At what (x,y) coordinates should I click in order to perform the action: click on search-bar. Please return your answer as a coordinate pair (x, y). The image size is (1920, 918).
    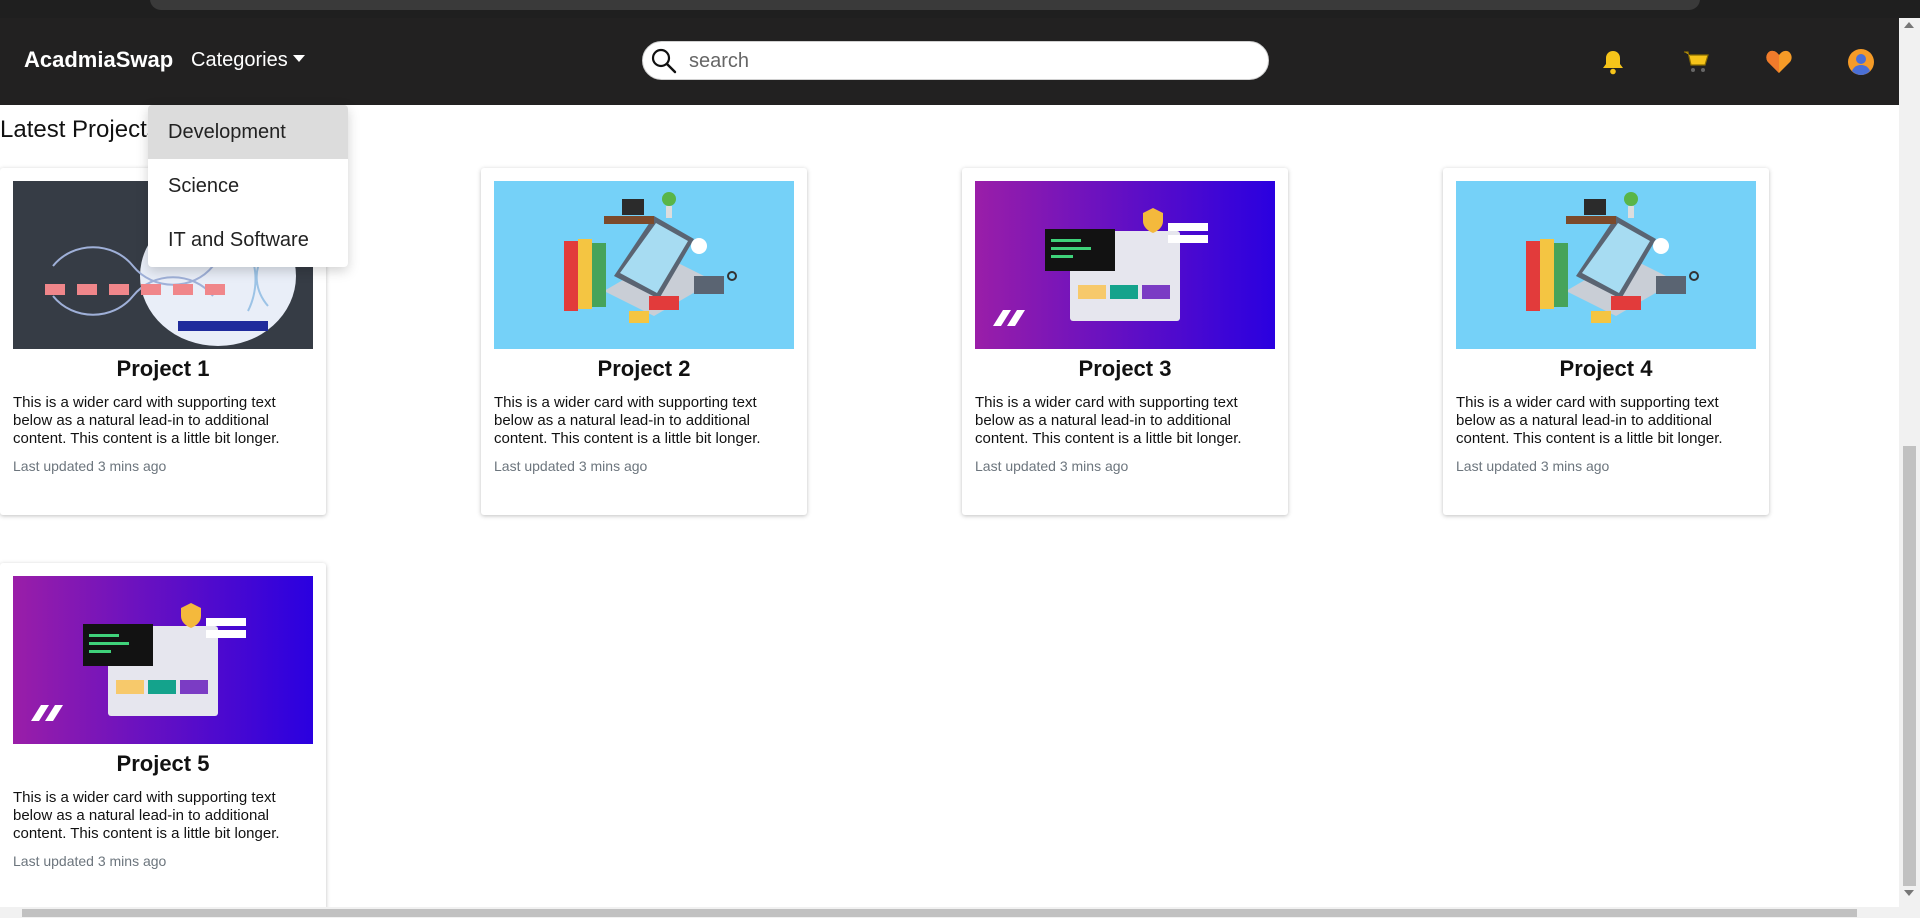
    Looking at the image, I should click on (955, 60).